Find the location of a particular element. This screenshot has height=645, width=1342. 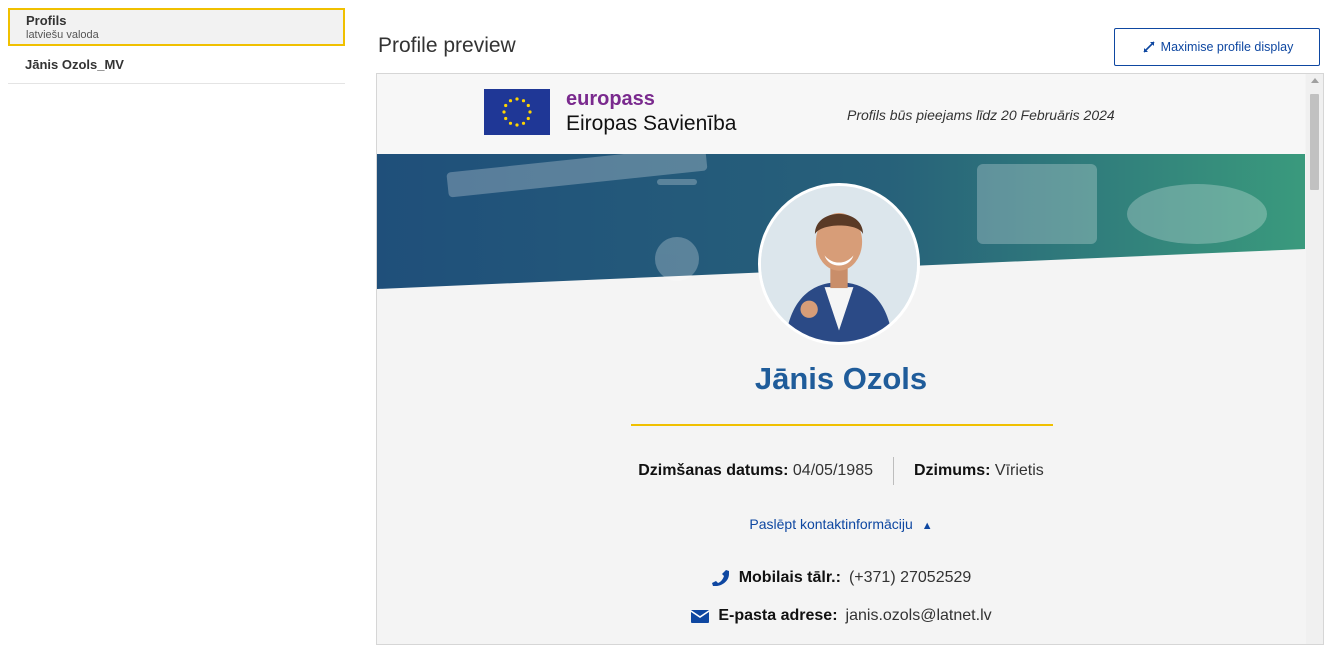

sidebar-item-janis-ozols-mv: Jānis Ozols_MV is located at coordinates (176, 65).